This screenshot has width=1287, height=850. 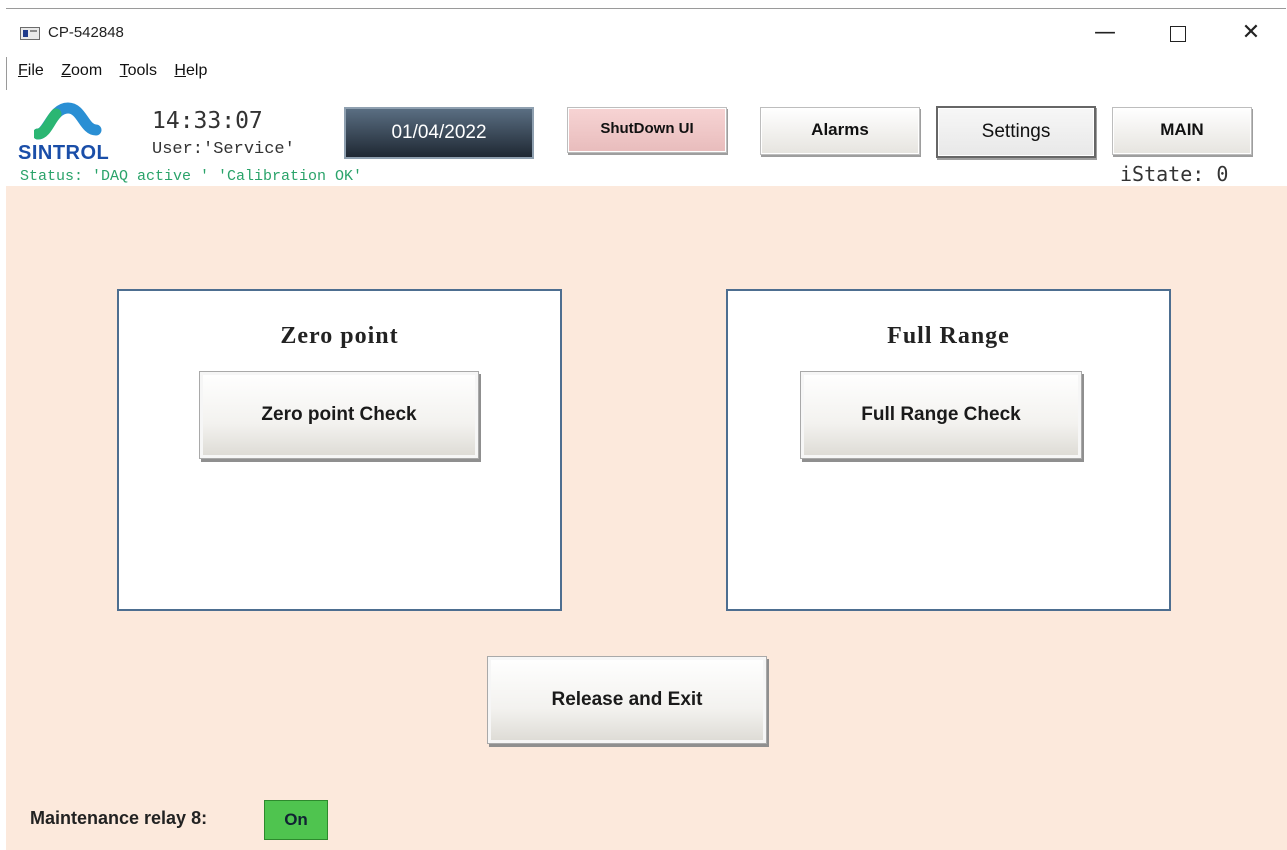 I want to click on maintenance-relay-toggle: On, so click(x=296, y=820).